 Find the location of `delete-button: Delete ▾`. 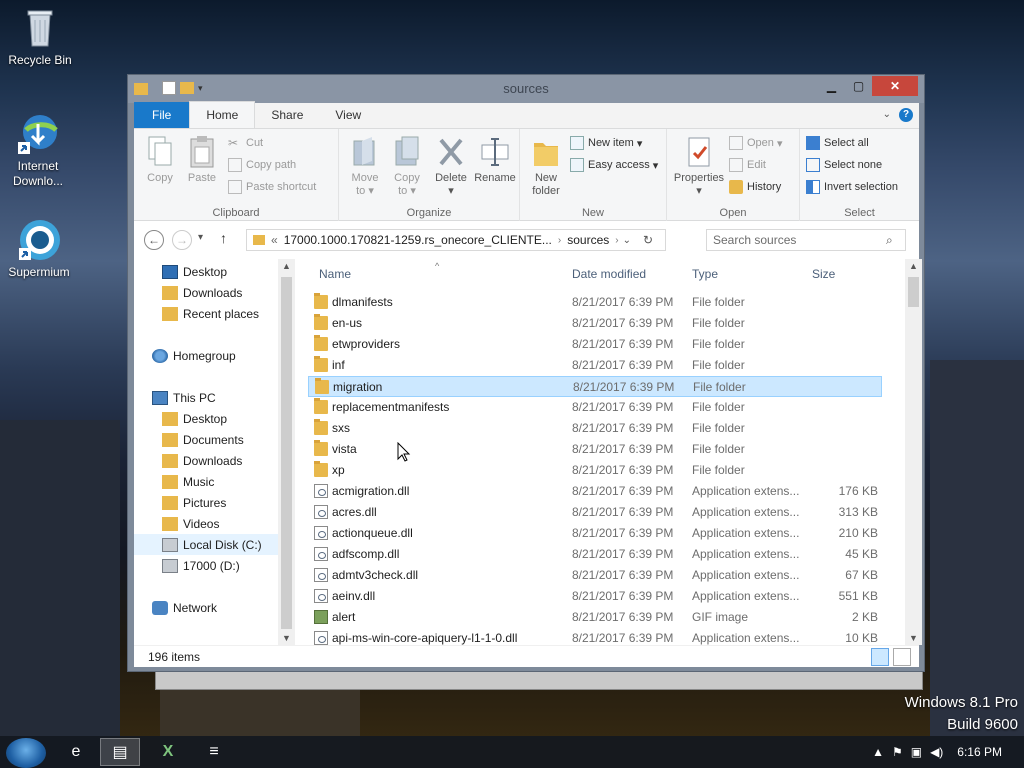

delete-button: Delete ▾ is located at coordinates (451, 166).